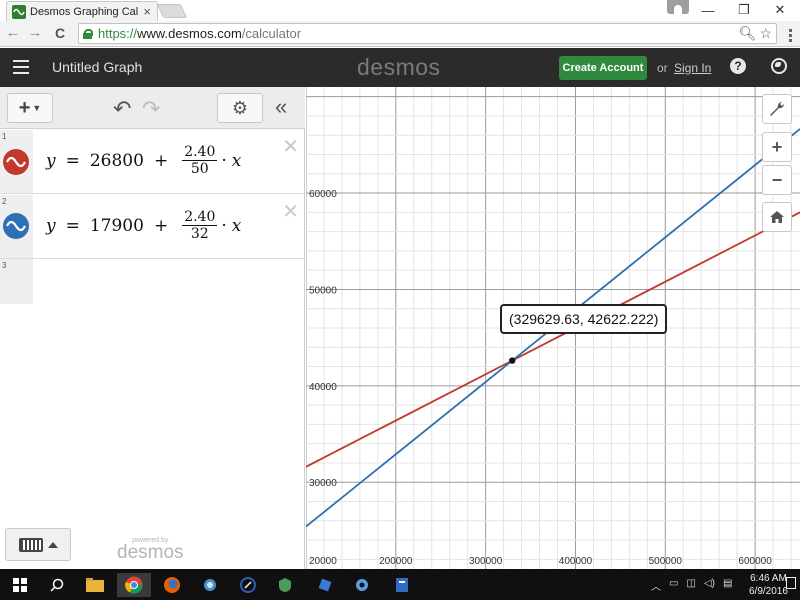  Describe the element at coordinates (35, 33) in the screenshot. I see `forward-icon: →` at that location.